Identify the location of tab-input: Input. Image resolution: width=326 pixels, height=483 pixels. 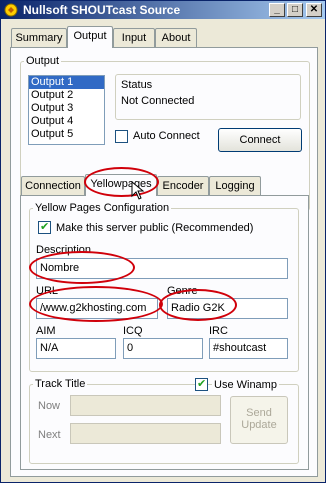
(134, 38).